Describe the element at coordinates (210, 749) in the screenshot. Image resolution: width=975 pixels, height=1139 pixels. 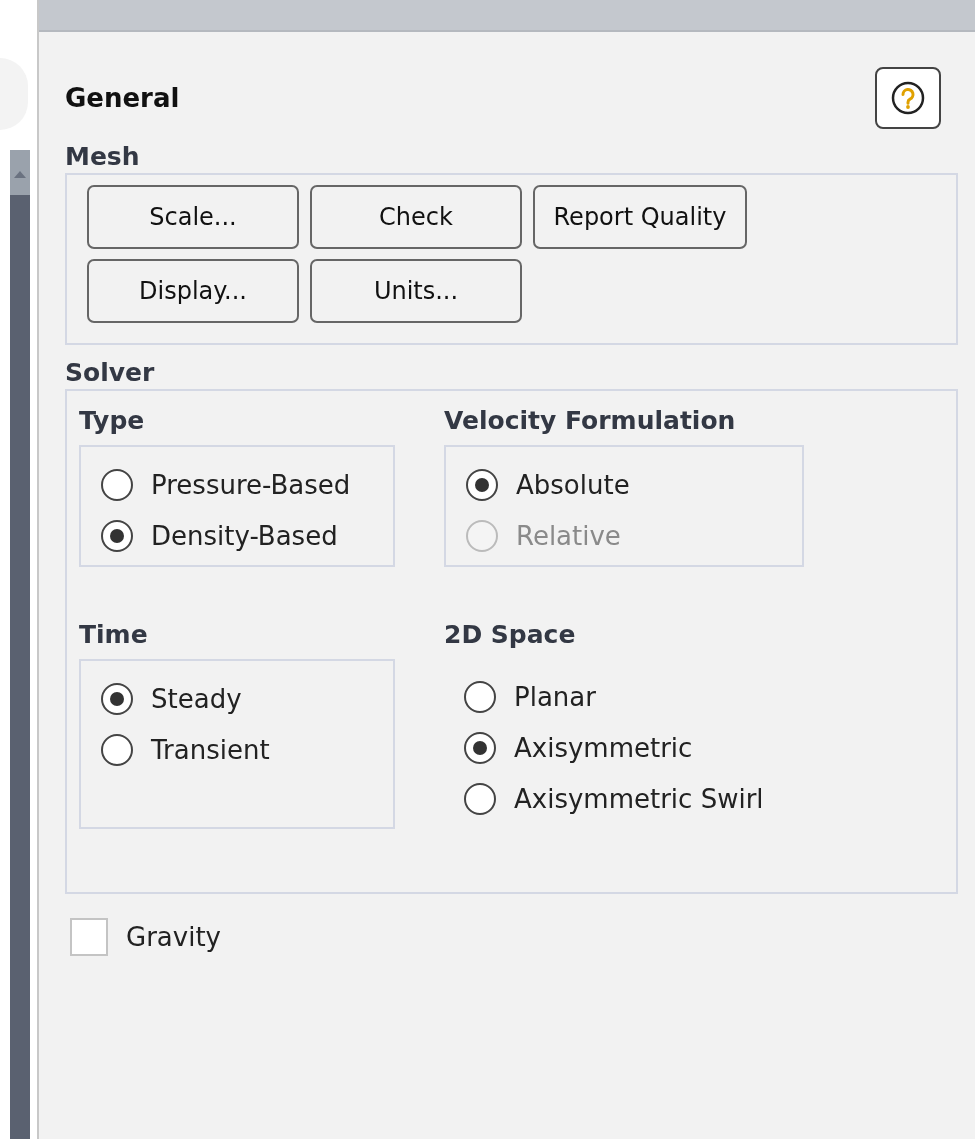
I see `radio-label: Transient` at that location.